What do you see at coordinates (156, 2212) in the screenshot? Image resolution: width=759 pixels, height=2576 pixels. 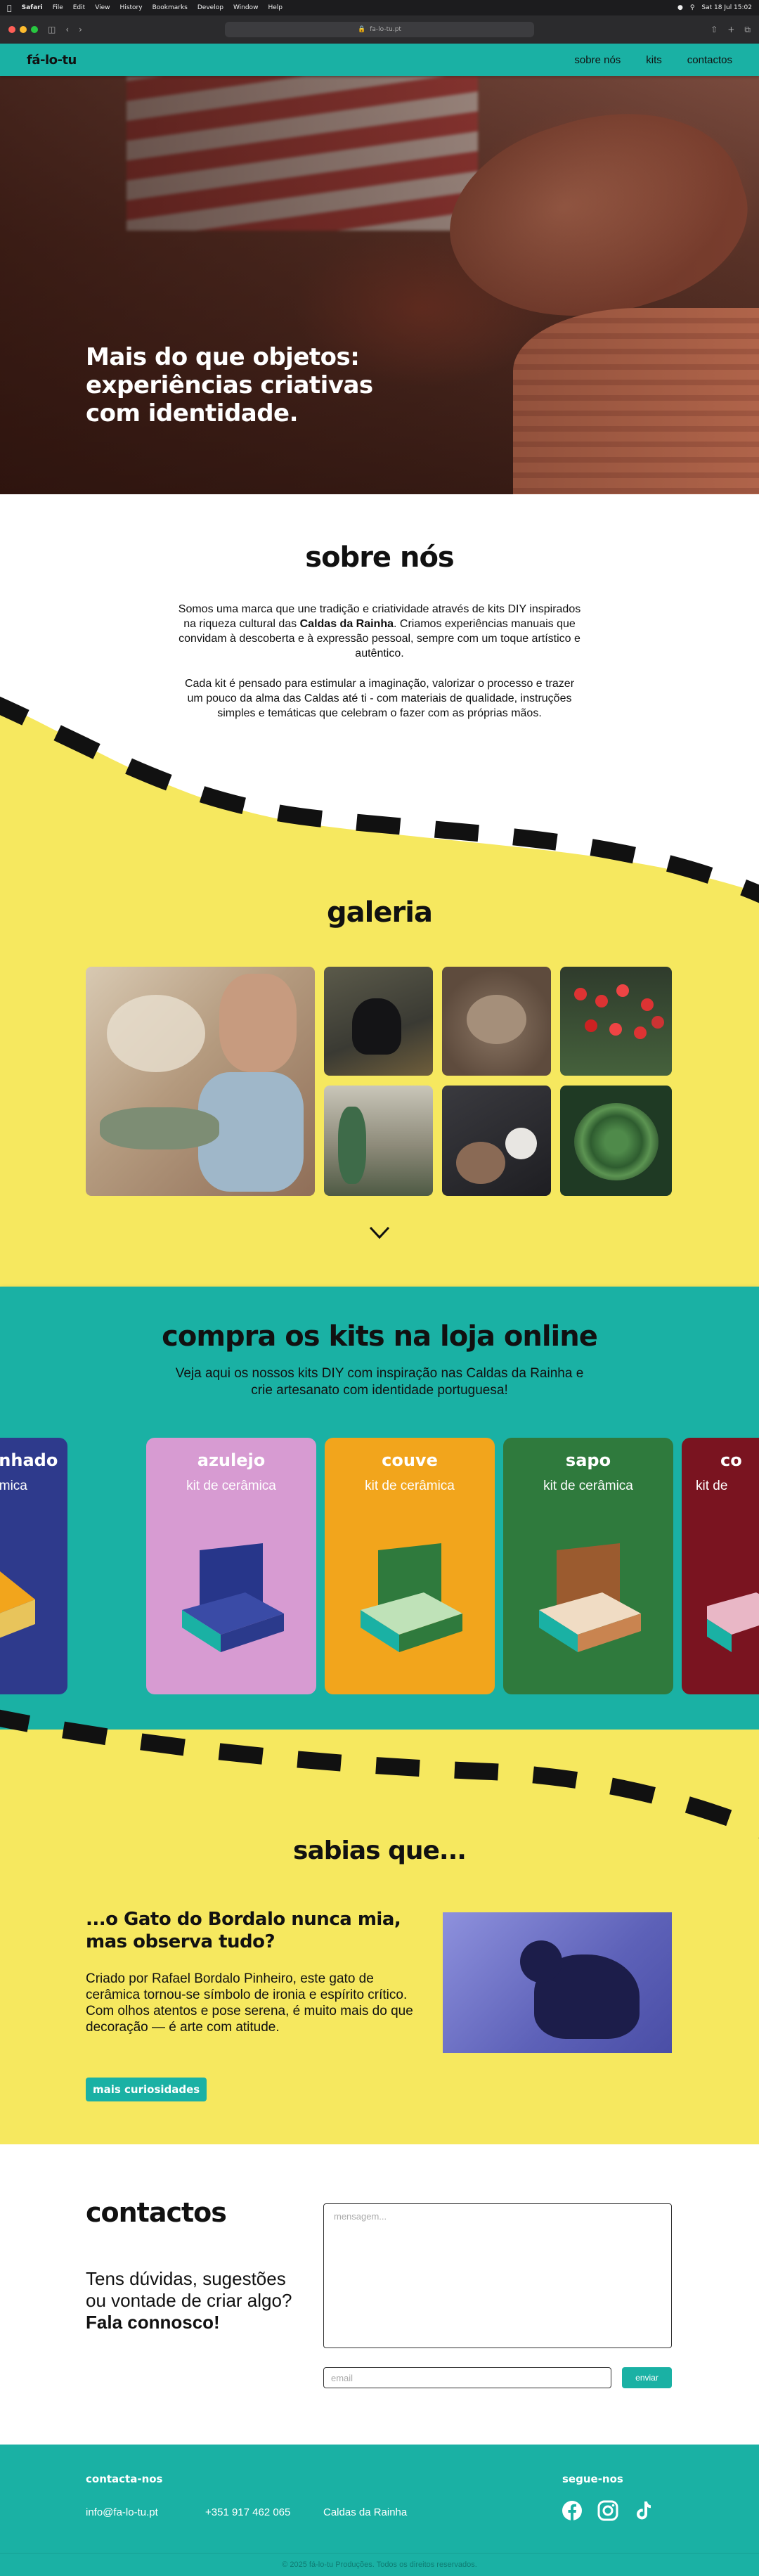 I see `contactos-title: contactos` at bounding box center [156, 2212].